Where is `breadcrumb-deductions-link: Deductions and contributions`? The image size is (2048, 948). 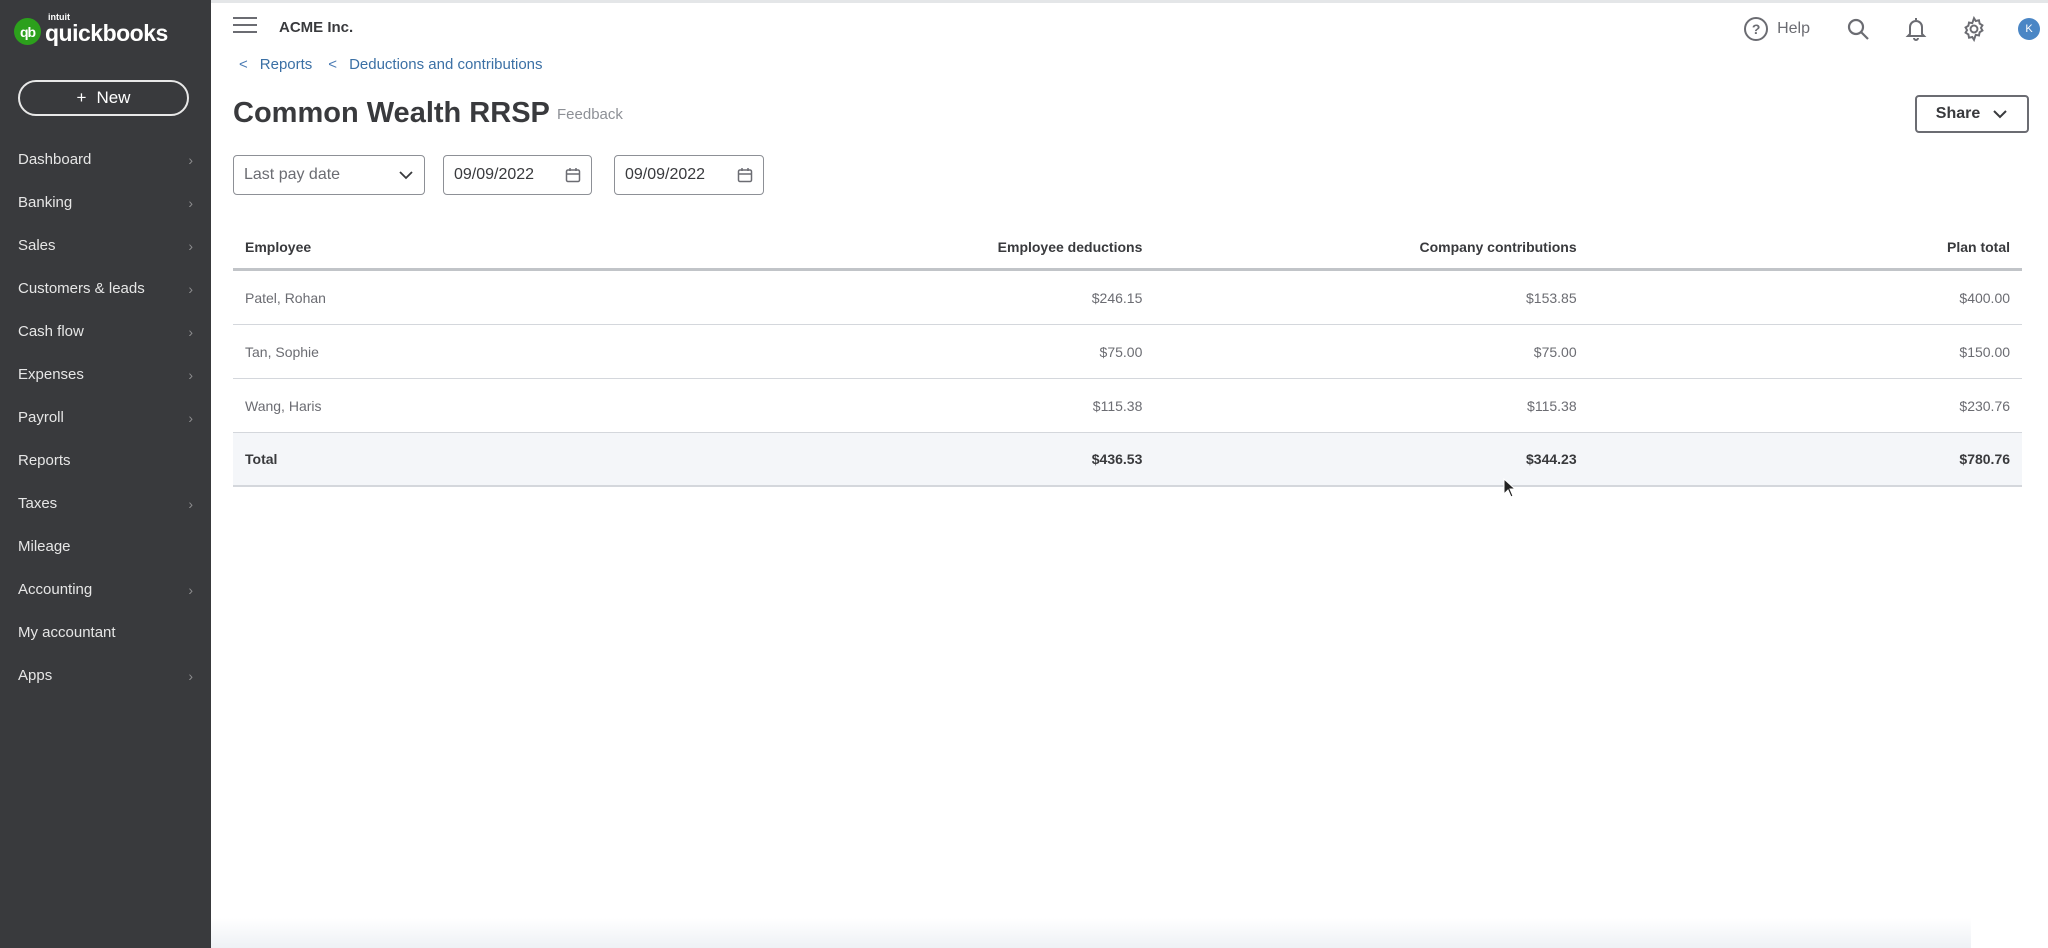 breadcrumb-deductions-link: Deductions and contributions is located at coordinates (445, 64).